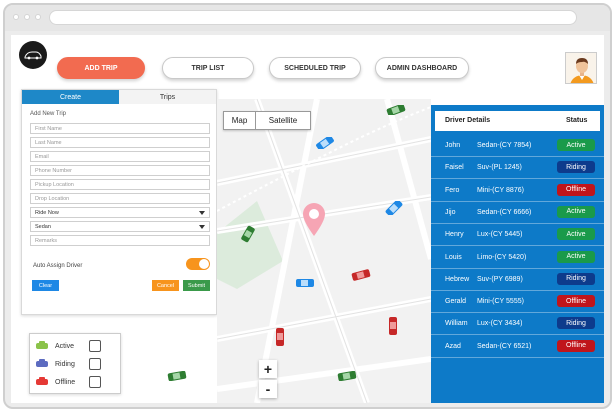 The image size is (615, 412). I want to click on driver-car: Mini-(CY 8876), so click(500, 190).